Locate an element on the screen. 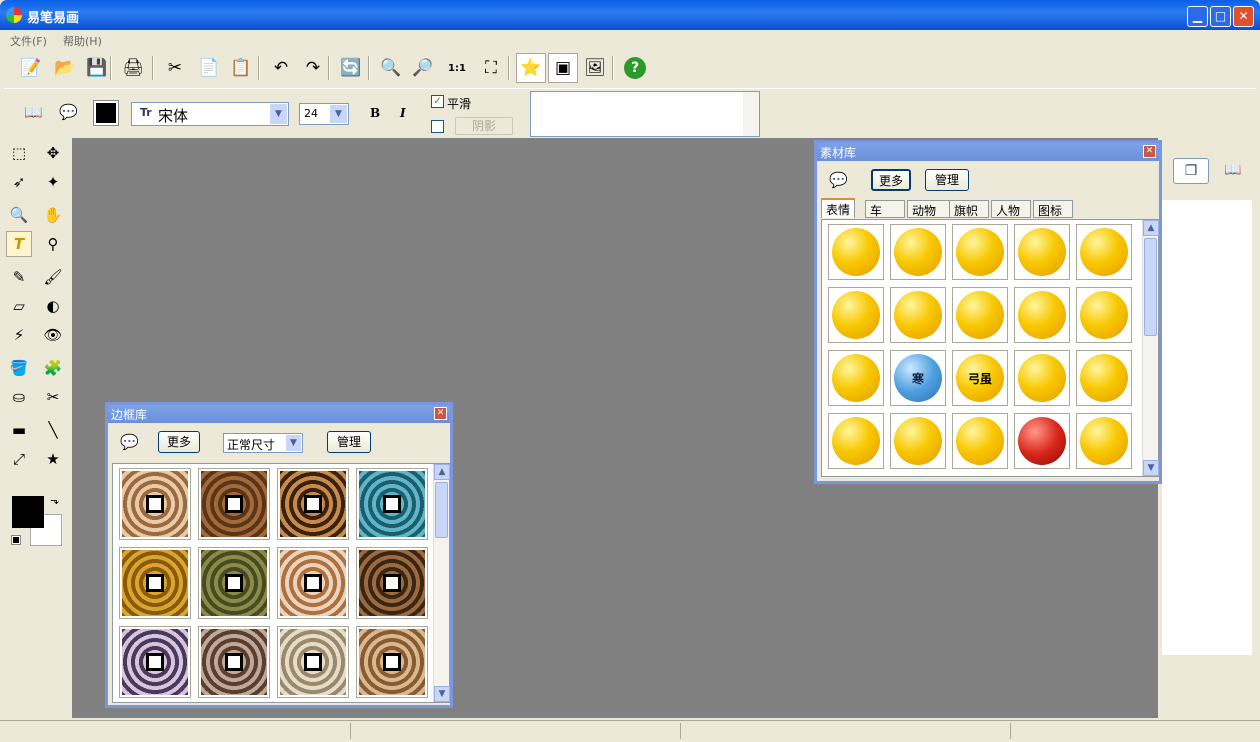  tab-icons: 图标 is located at coordinates (1053, 209).